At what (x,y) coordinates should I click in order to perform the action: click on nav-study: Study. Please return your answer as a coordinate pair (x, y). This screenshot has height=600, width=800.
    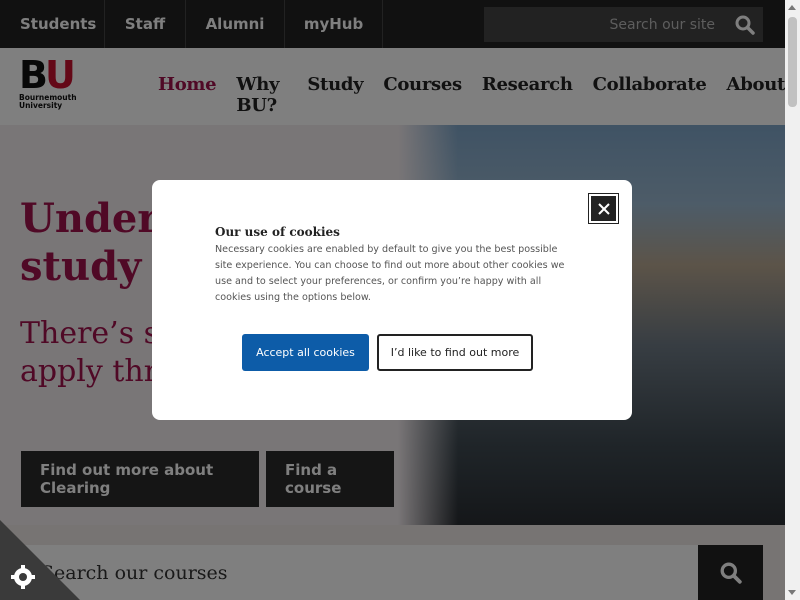
    Looking at the image, I should click on (335, 95).